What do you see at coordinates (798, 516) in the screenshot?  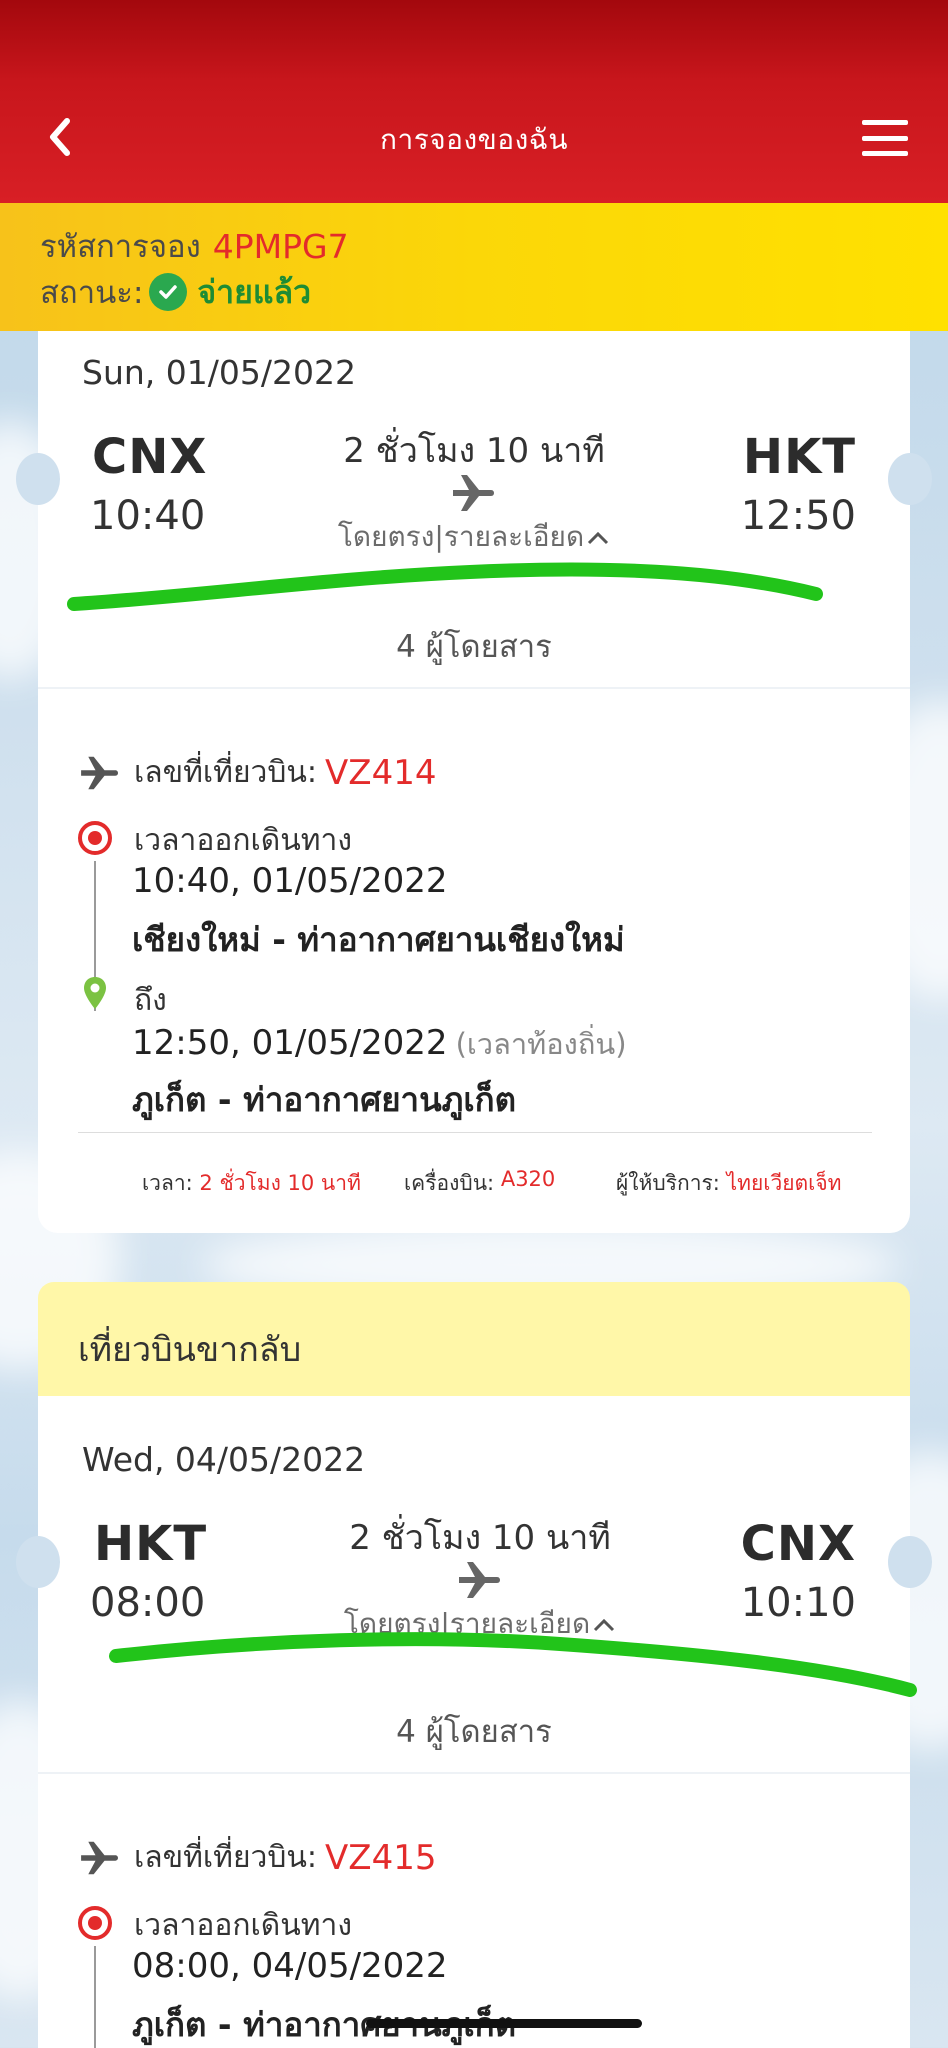 I see `arrival-time: 12:50` at bounding box center [798, 516].